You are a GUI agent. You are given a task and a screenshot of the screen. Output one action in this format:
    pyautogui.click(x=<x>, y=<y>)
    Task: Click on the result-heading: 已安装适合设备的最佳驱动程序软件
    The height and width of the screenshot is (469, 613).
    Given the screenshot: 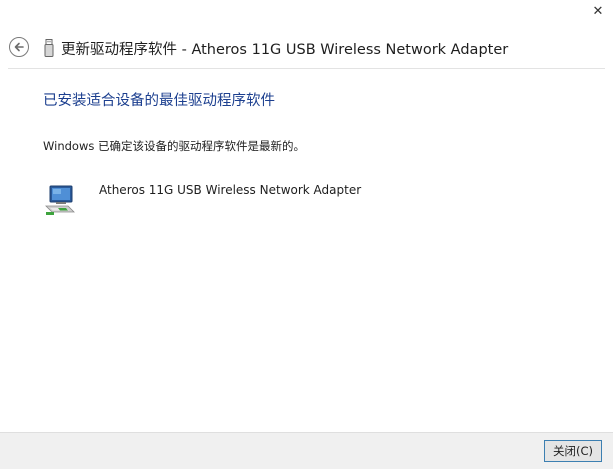 What is the action you would take?
    pyautogui.click(x=159, y=101)
    